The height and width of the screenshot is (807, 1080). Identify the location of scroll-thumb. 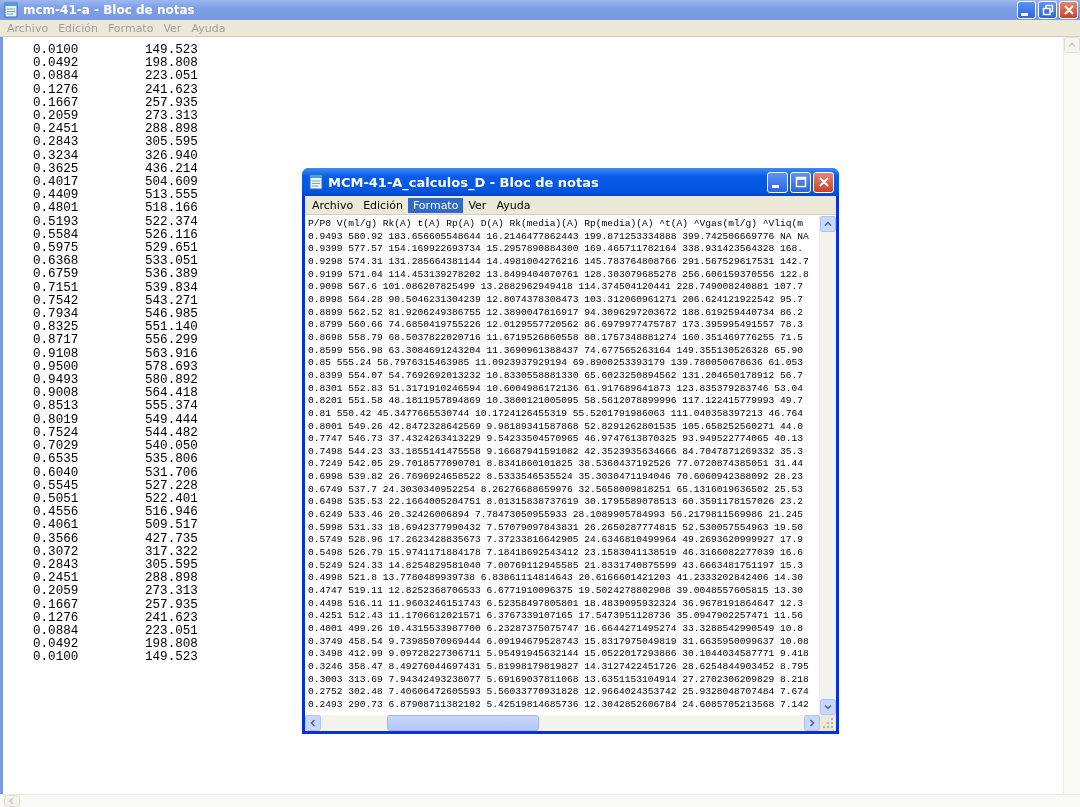
(462, 723).